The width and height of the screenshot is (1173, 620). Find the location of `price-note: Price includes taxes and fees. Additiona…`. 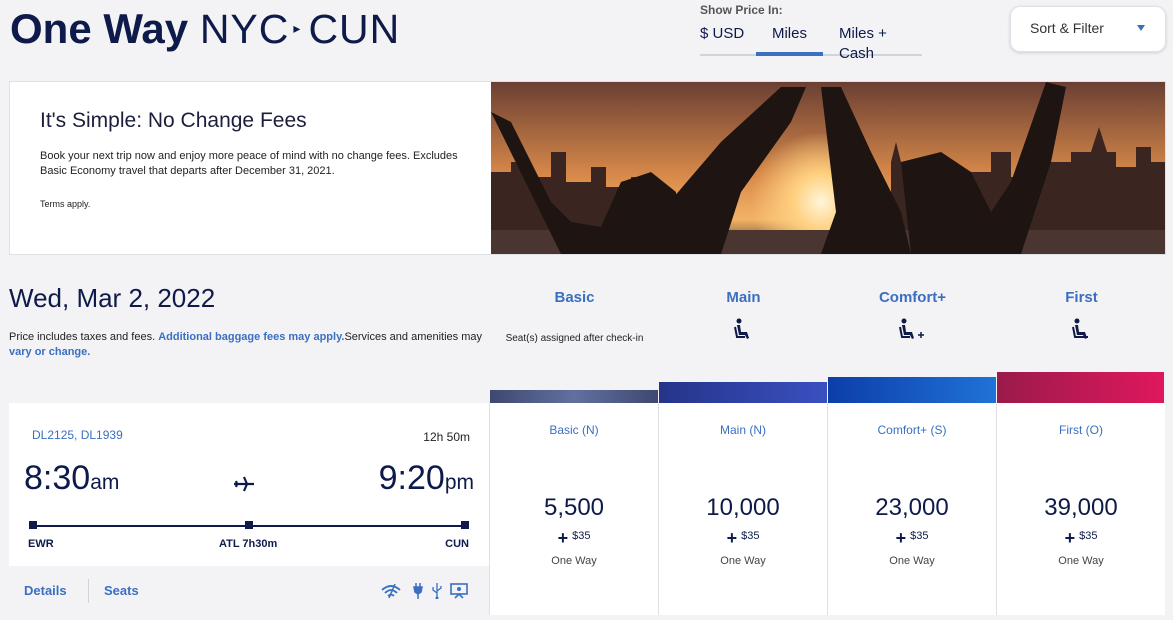

price-note: Price includes taxes and fees. Additiona… is located at coordinates (249, 345).